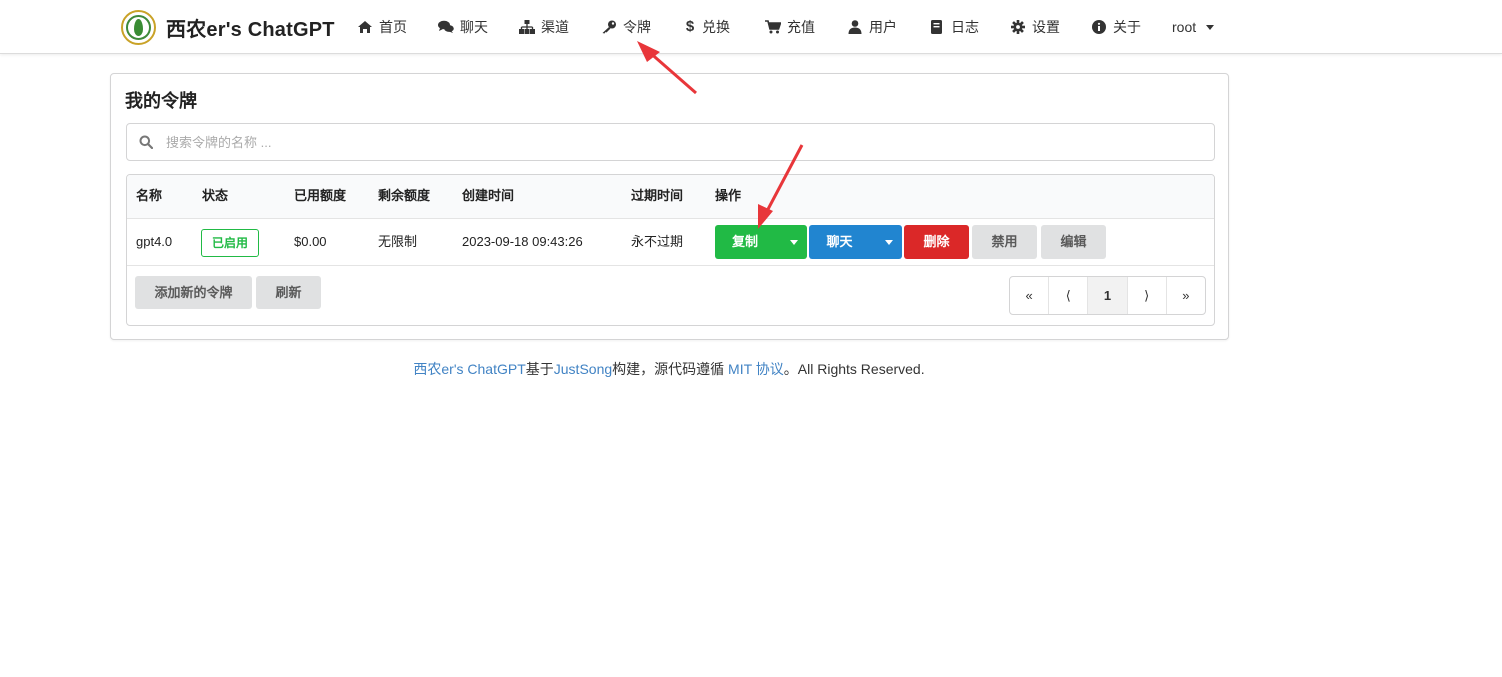  What do you see at coordinates (230, 243) in the screenshot?
I see `status-badge: 已启用` at bounding box center [230, 243].